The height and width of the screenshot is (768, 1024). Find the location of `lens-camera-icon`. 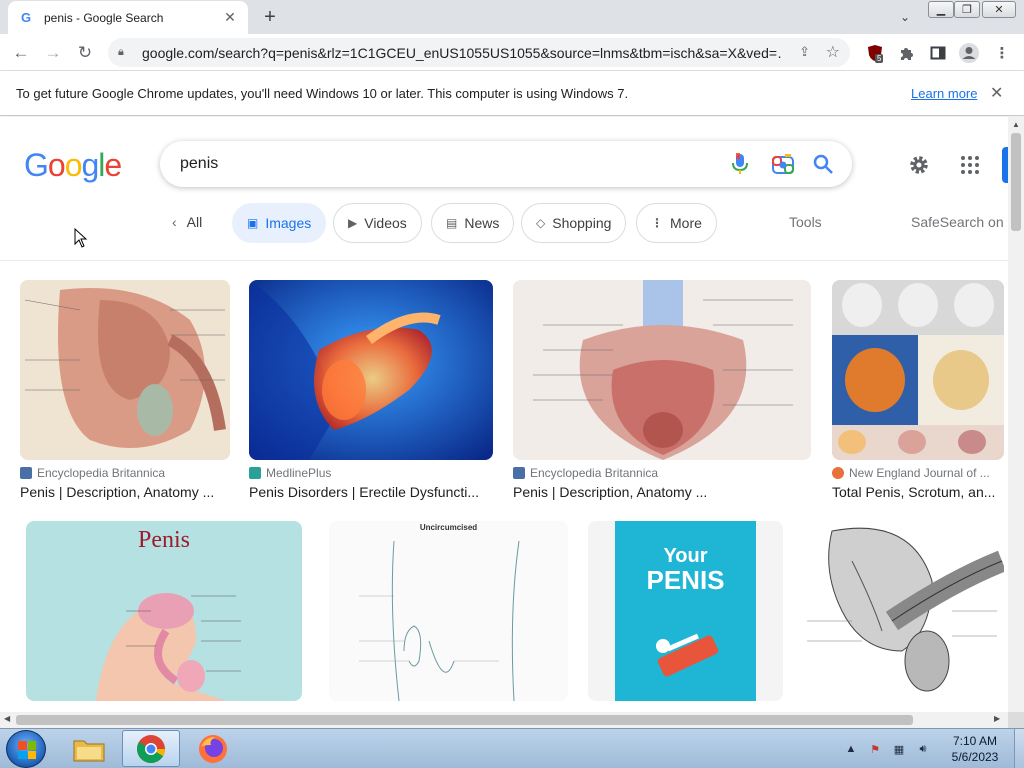

lens-camera-icon is located at coordinates (783, 164).